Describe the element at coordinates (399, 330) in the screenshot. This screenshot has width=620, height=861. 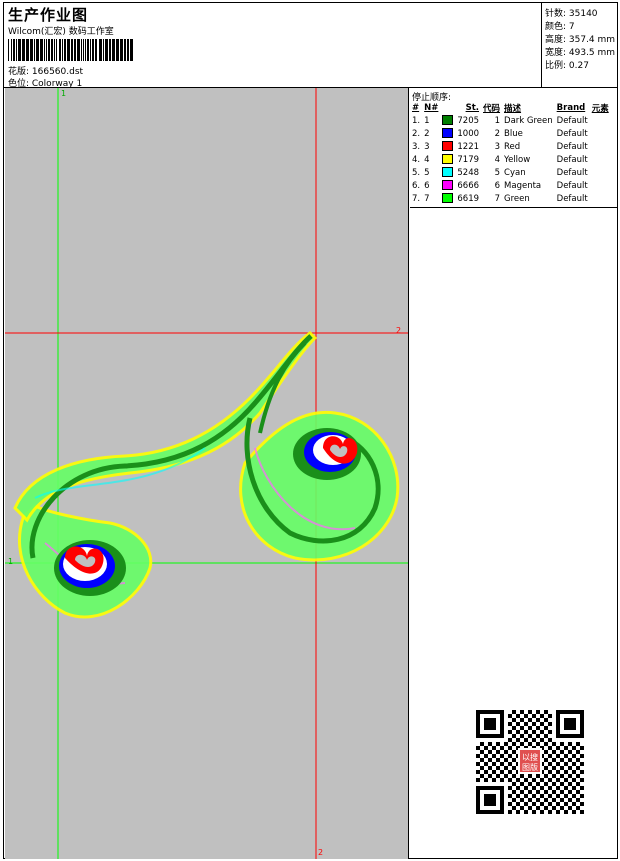
I see `red-axis-label-right: 2` at that location.